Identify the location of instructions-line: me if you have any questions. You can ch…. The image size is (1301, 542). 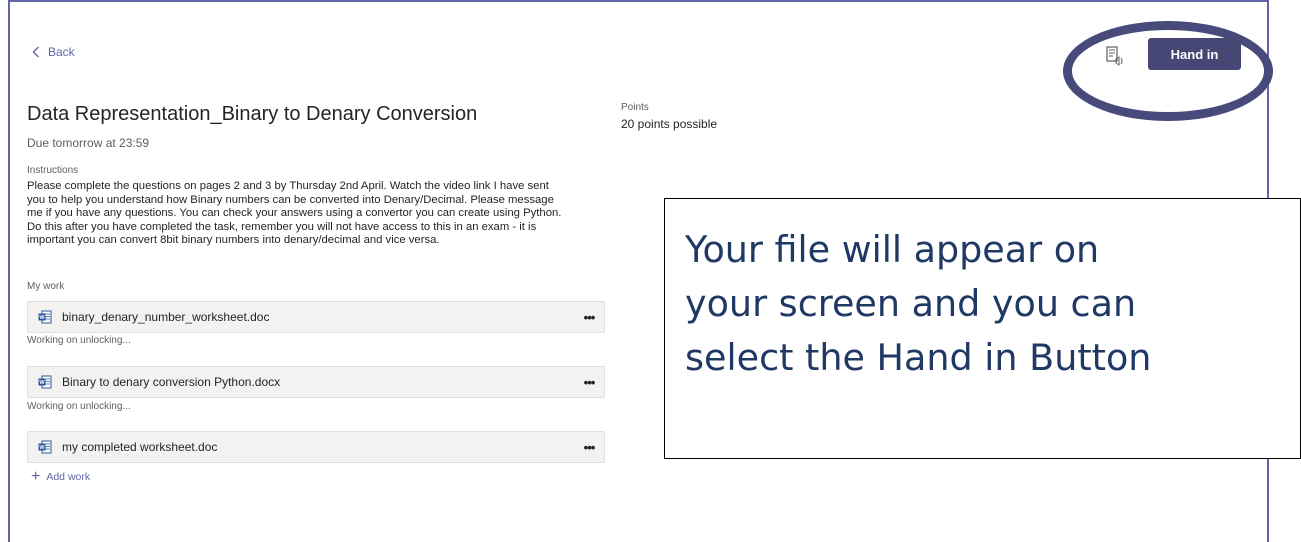
(294, 213).